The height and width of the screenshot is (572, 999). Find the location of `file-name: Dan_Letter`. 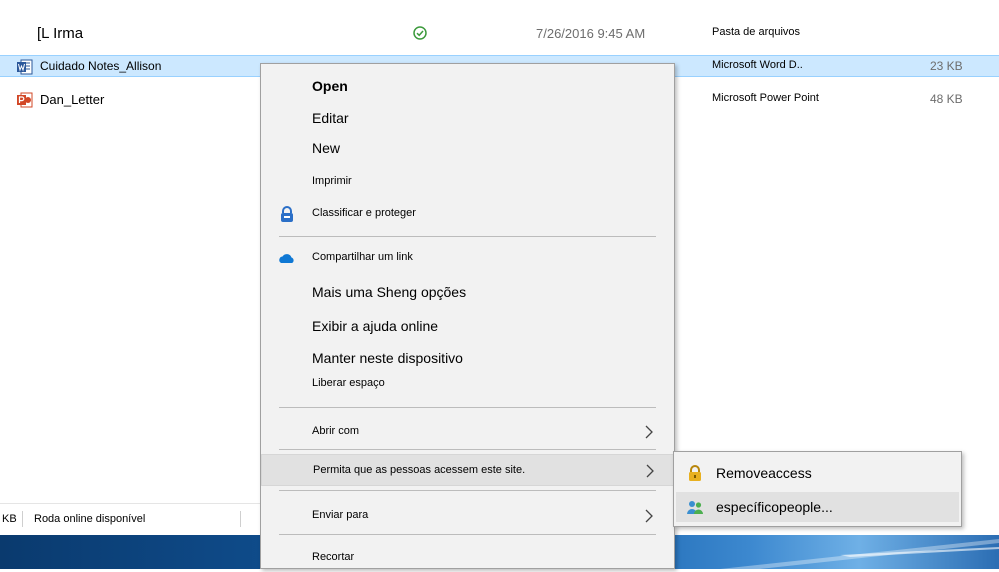

file-name: Dan_Letter is located at coordinates (72, 99).